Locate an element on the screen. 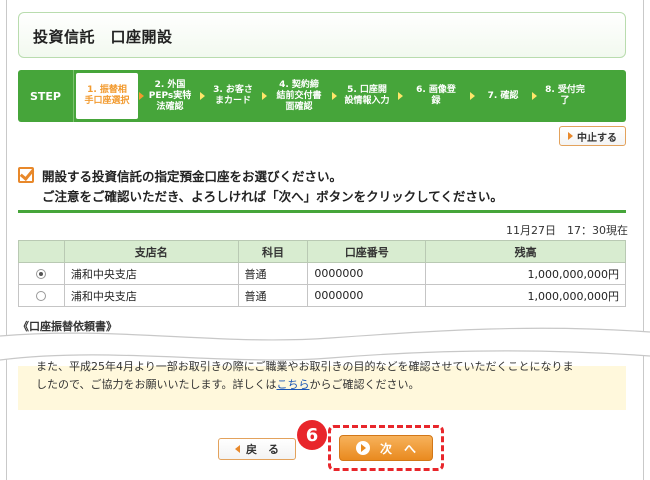  cancel-button-label: 中止する is located at coordinates (597, 138).